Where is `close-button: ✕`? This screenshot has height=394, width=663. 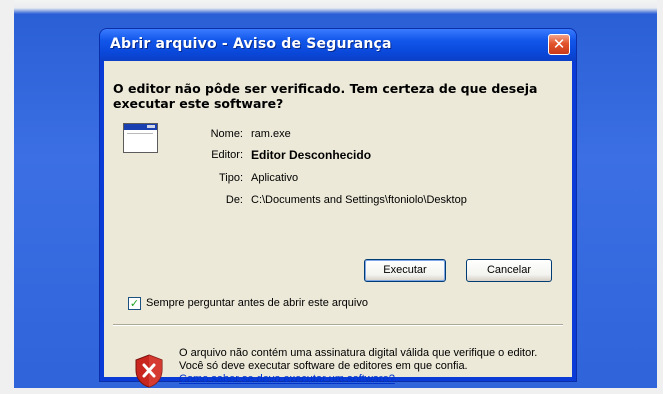
close-button: ✕ is located at coordinates (559, 44).